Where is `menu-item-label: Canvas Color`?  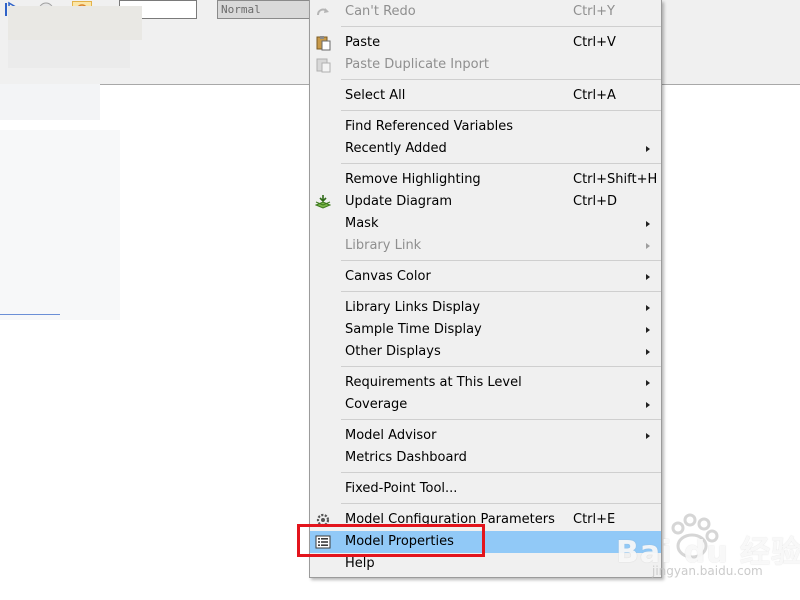
menu-item-label: Canvas Color is located at coordinates (388, 276).